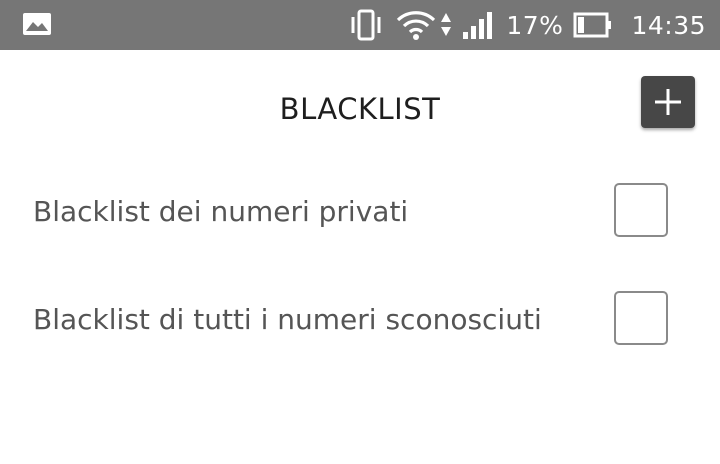  I want to click on battery-icon, so click(593, 25).